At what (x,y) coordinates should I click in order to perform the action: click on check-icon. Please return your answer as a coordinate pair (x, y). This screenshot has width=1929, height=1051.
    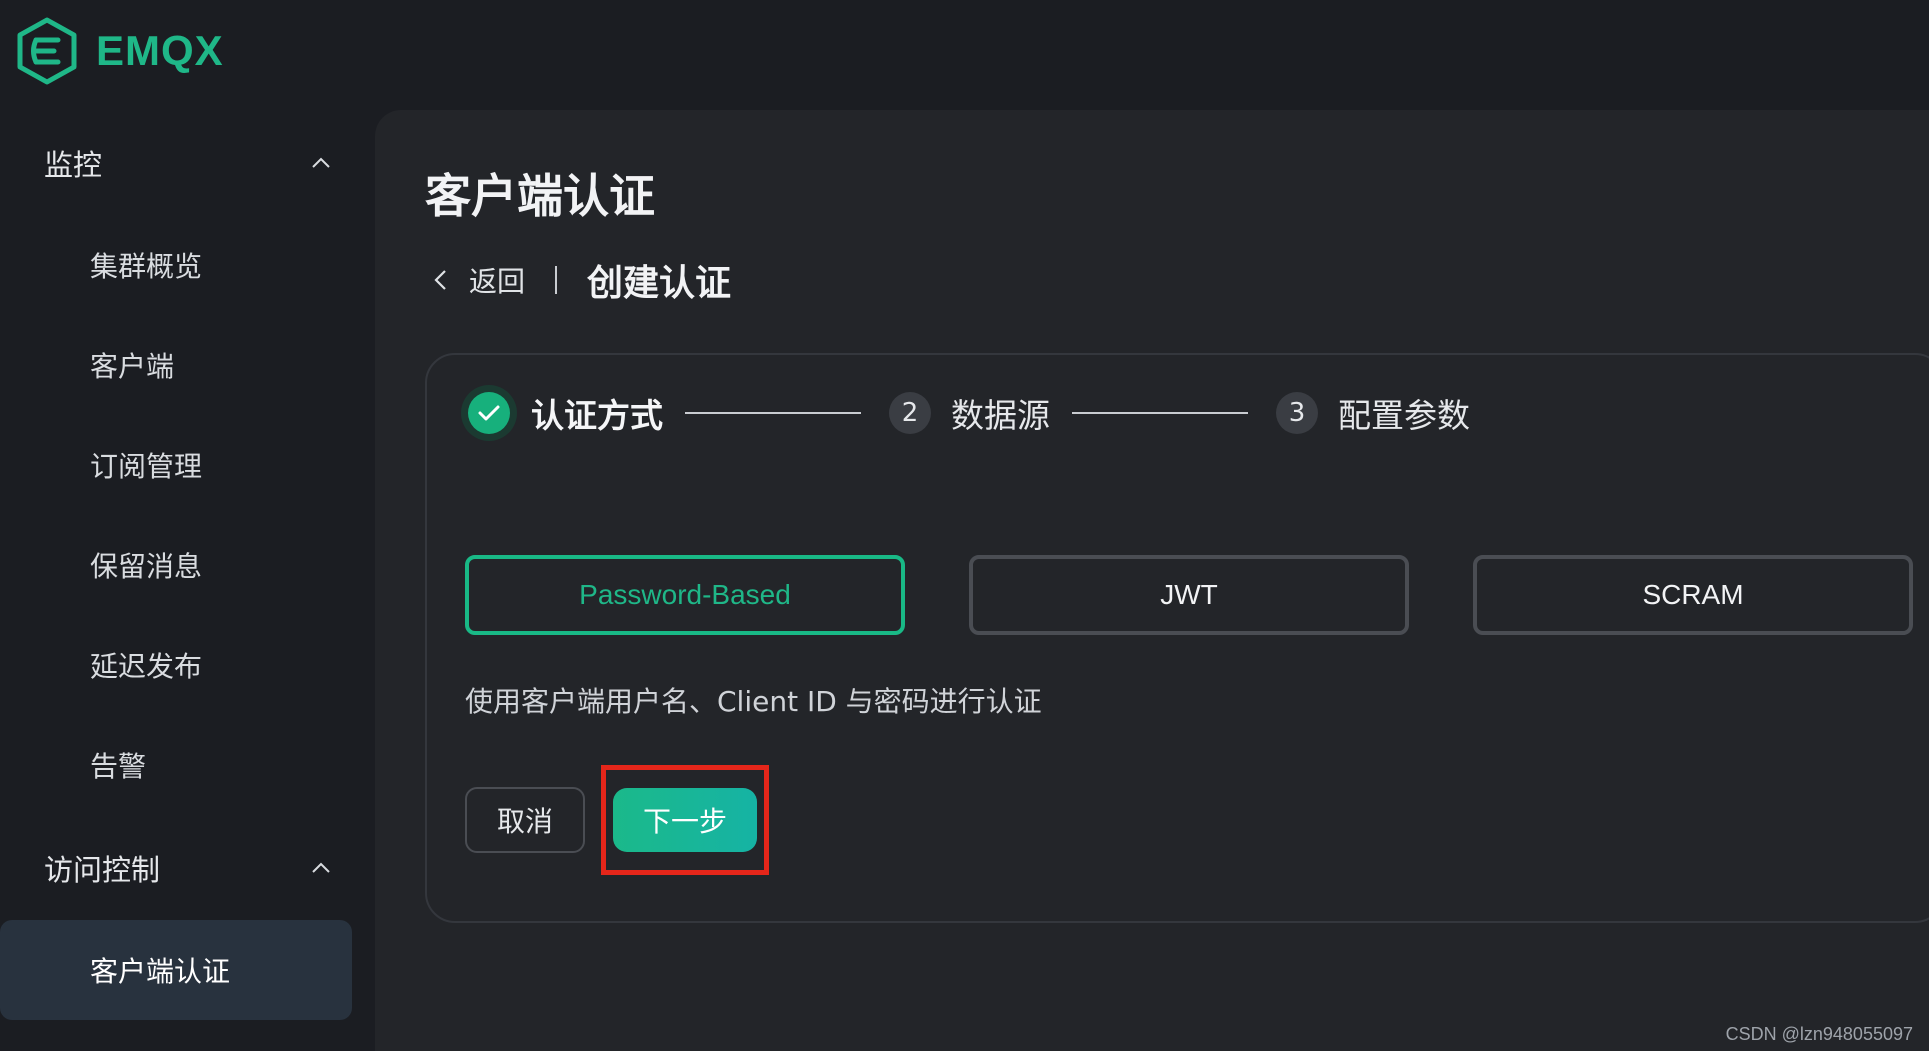
    Looking at the image, I should click on (489, 413).